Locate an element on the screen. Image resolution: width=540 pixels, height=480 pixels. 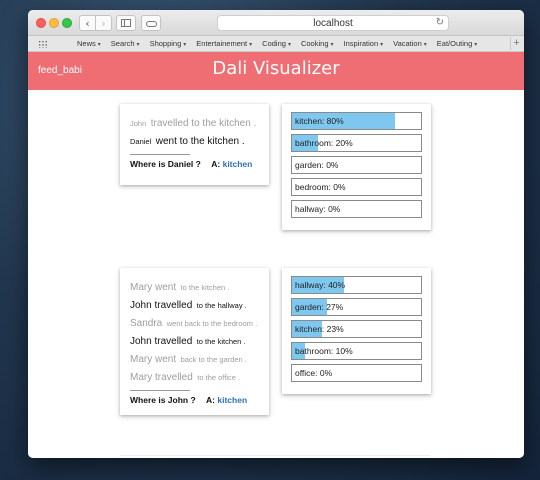
favorites-item: Vacation ▾ is located at coordinates (410, 43).